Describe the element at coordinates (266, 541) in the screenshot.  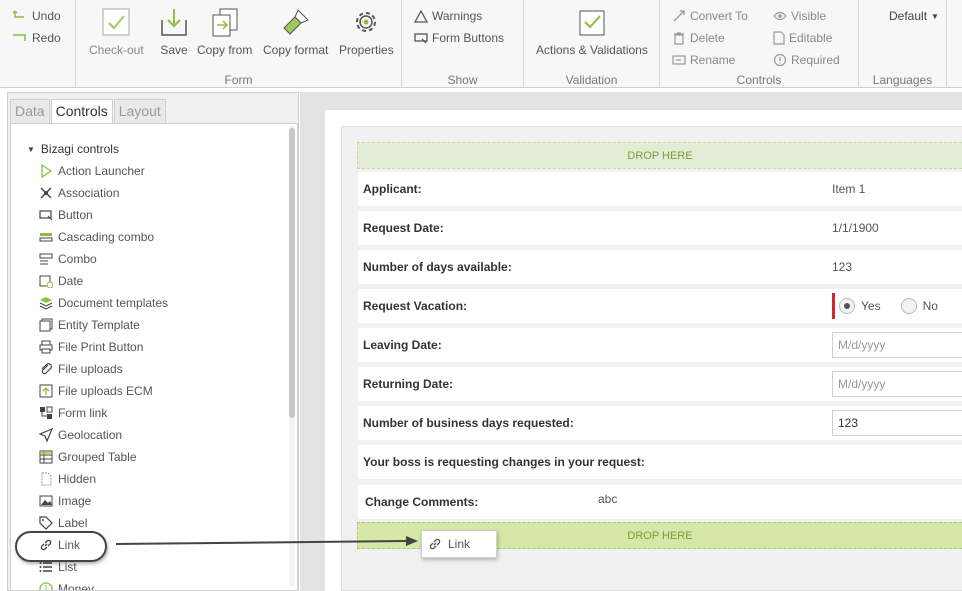
I see `drag-arrow` at that location.